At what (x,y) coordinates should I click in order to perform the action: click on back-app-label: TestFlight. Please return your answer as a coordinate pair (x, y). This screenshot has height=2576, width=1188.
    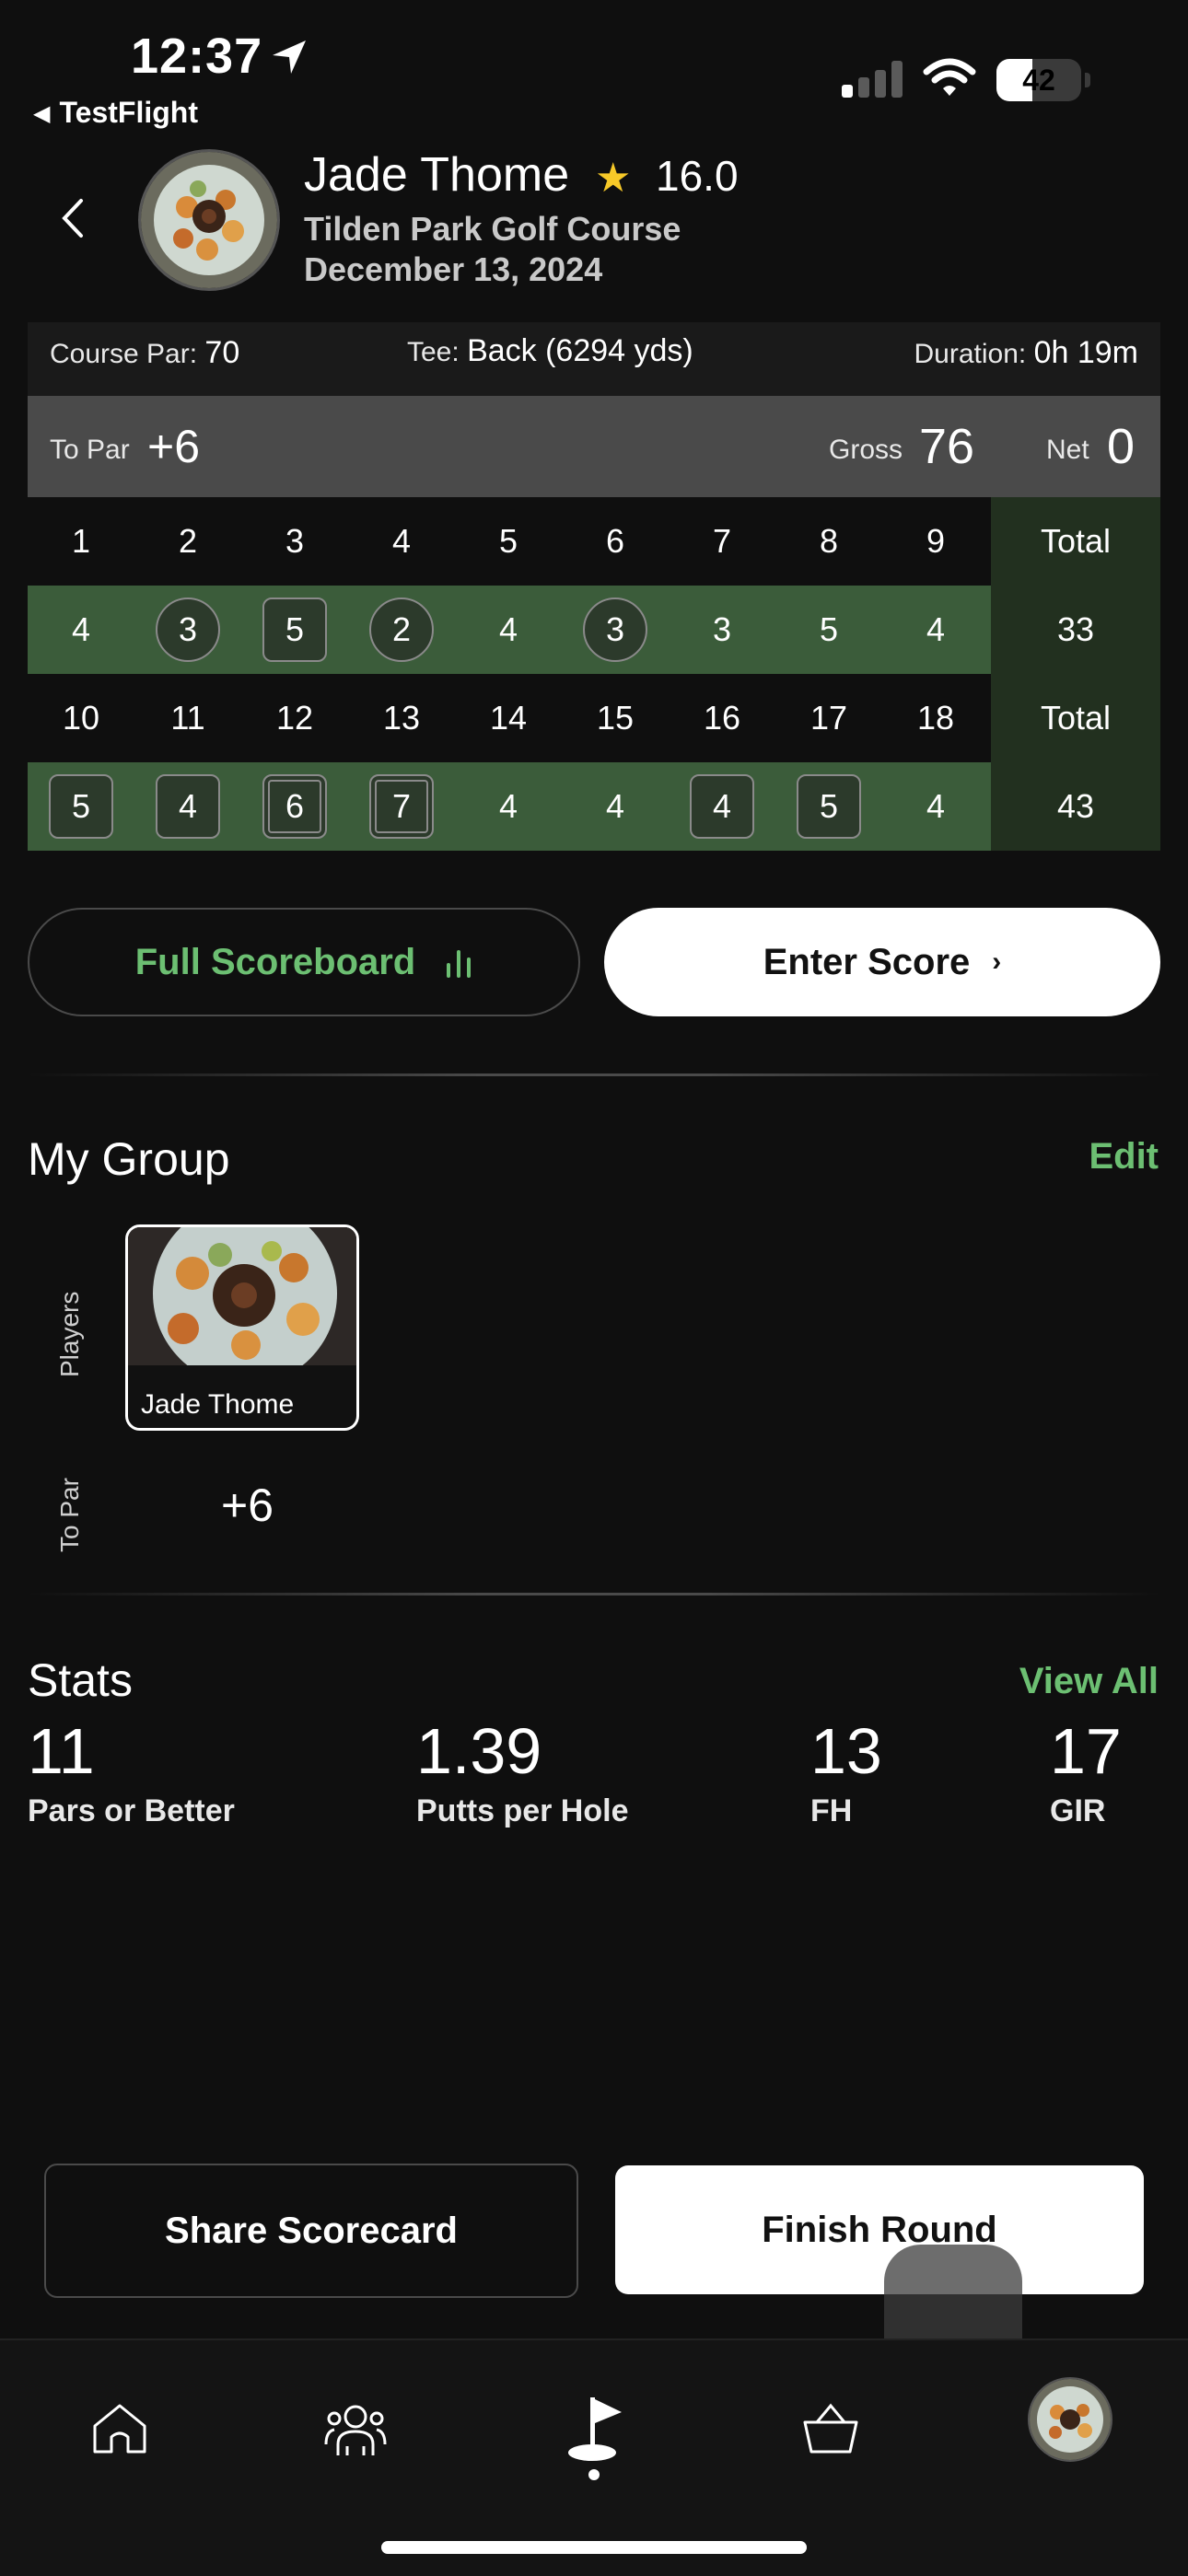
    Looking at the image, I should click on (128, 112).